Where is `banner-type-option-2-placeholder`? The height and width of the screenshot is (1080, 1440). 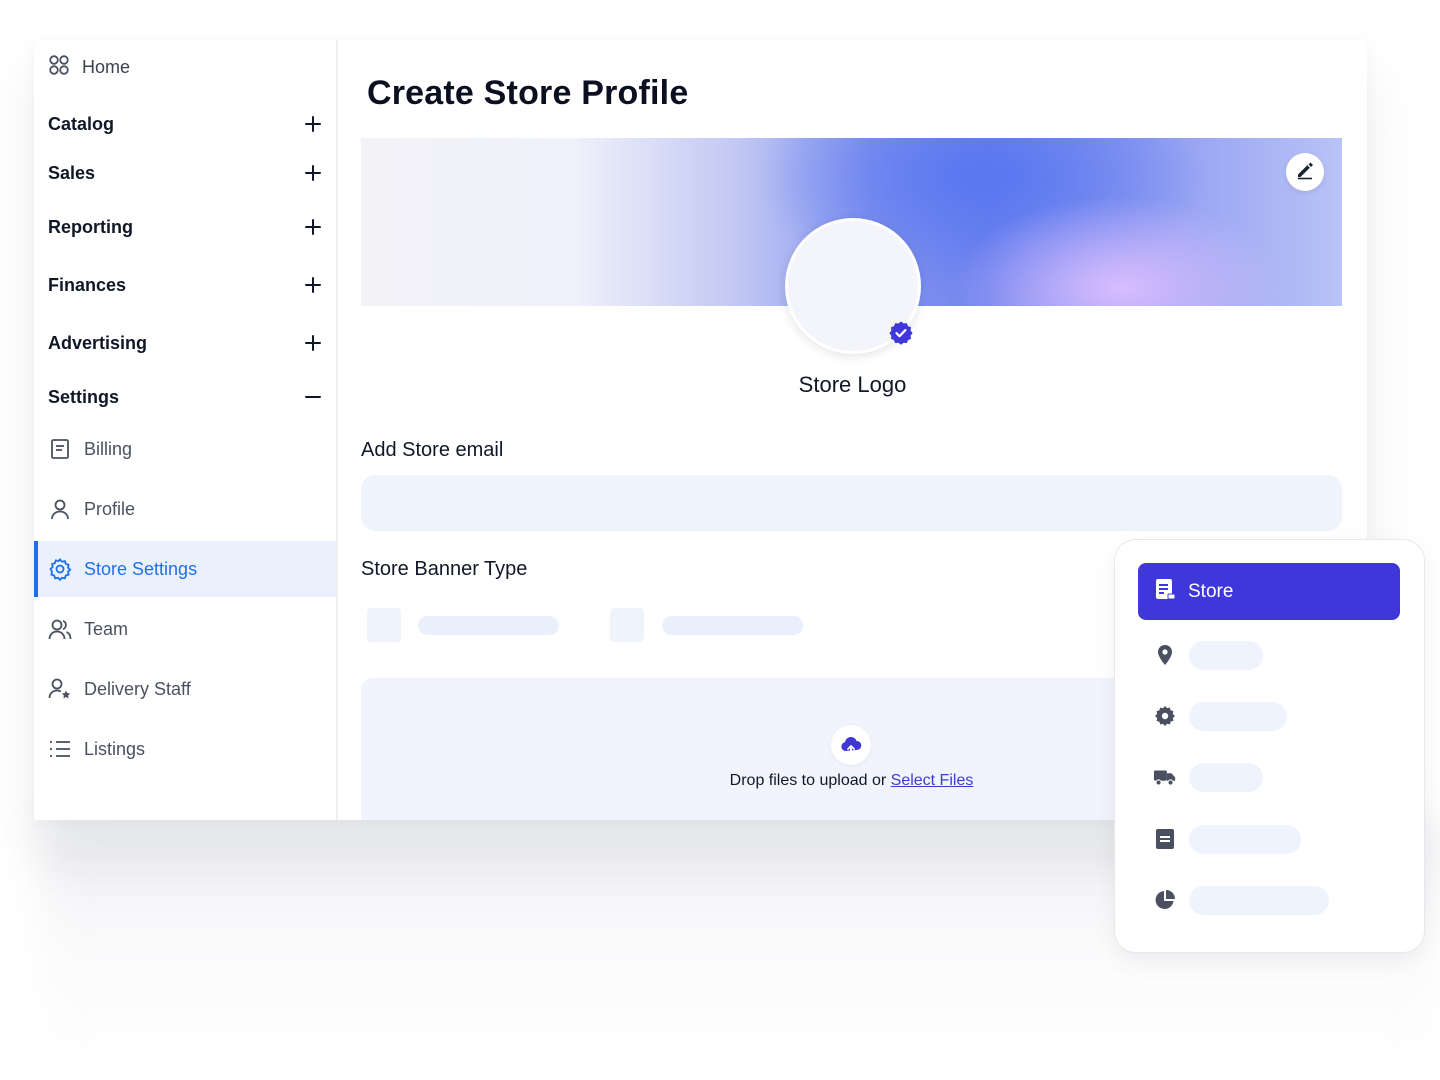
banner-type-option-2-placeholder is located at coordinates (732, 625).